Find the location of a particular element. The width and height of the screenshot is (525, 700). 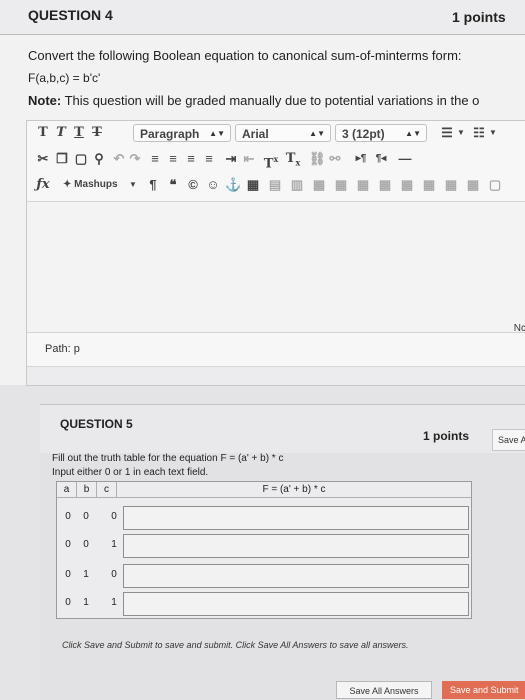

table-cell-icon: ▦ is located at coordinates (319, 185).